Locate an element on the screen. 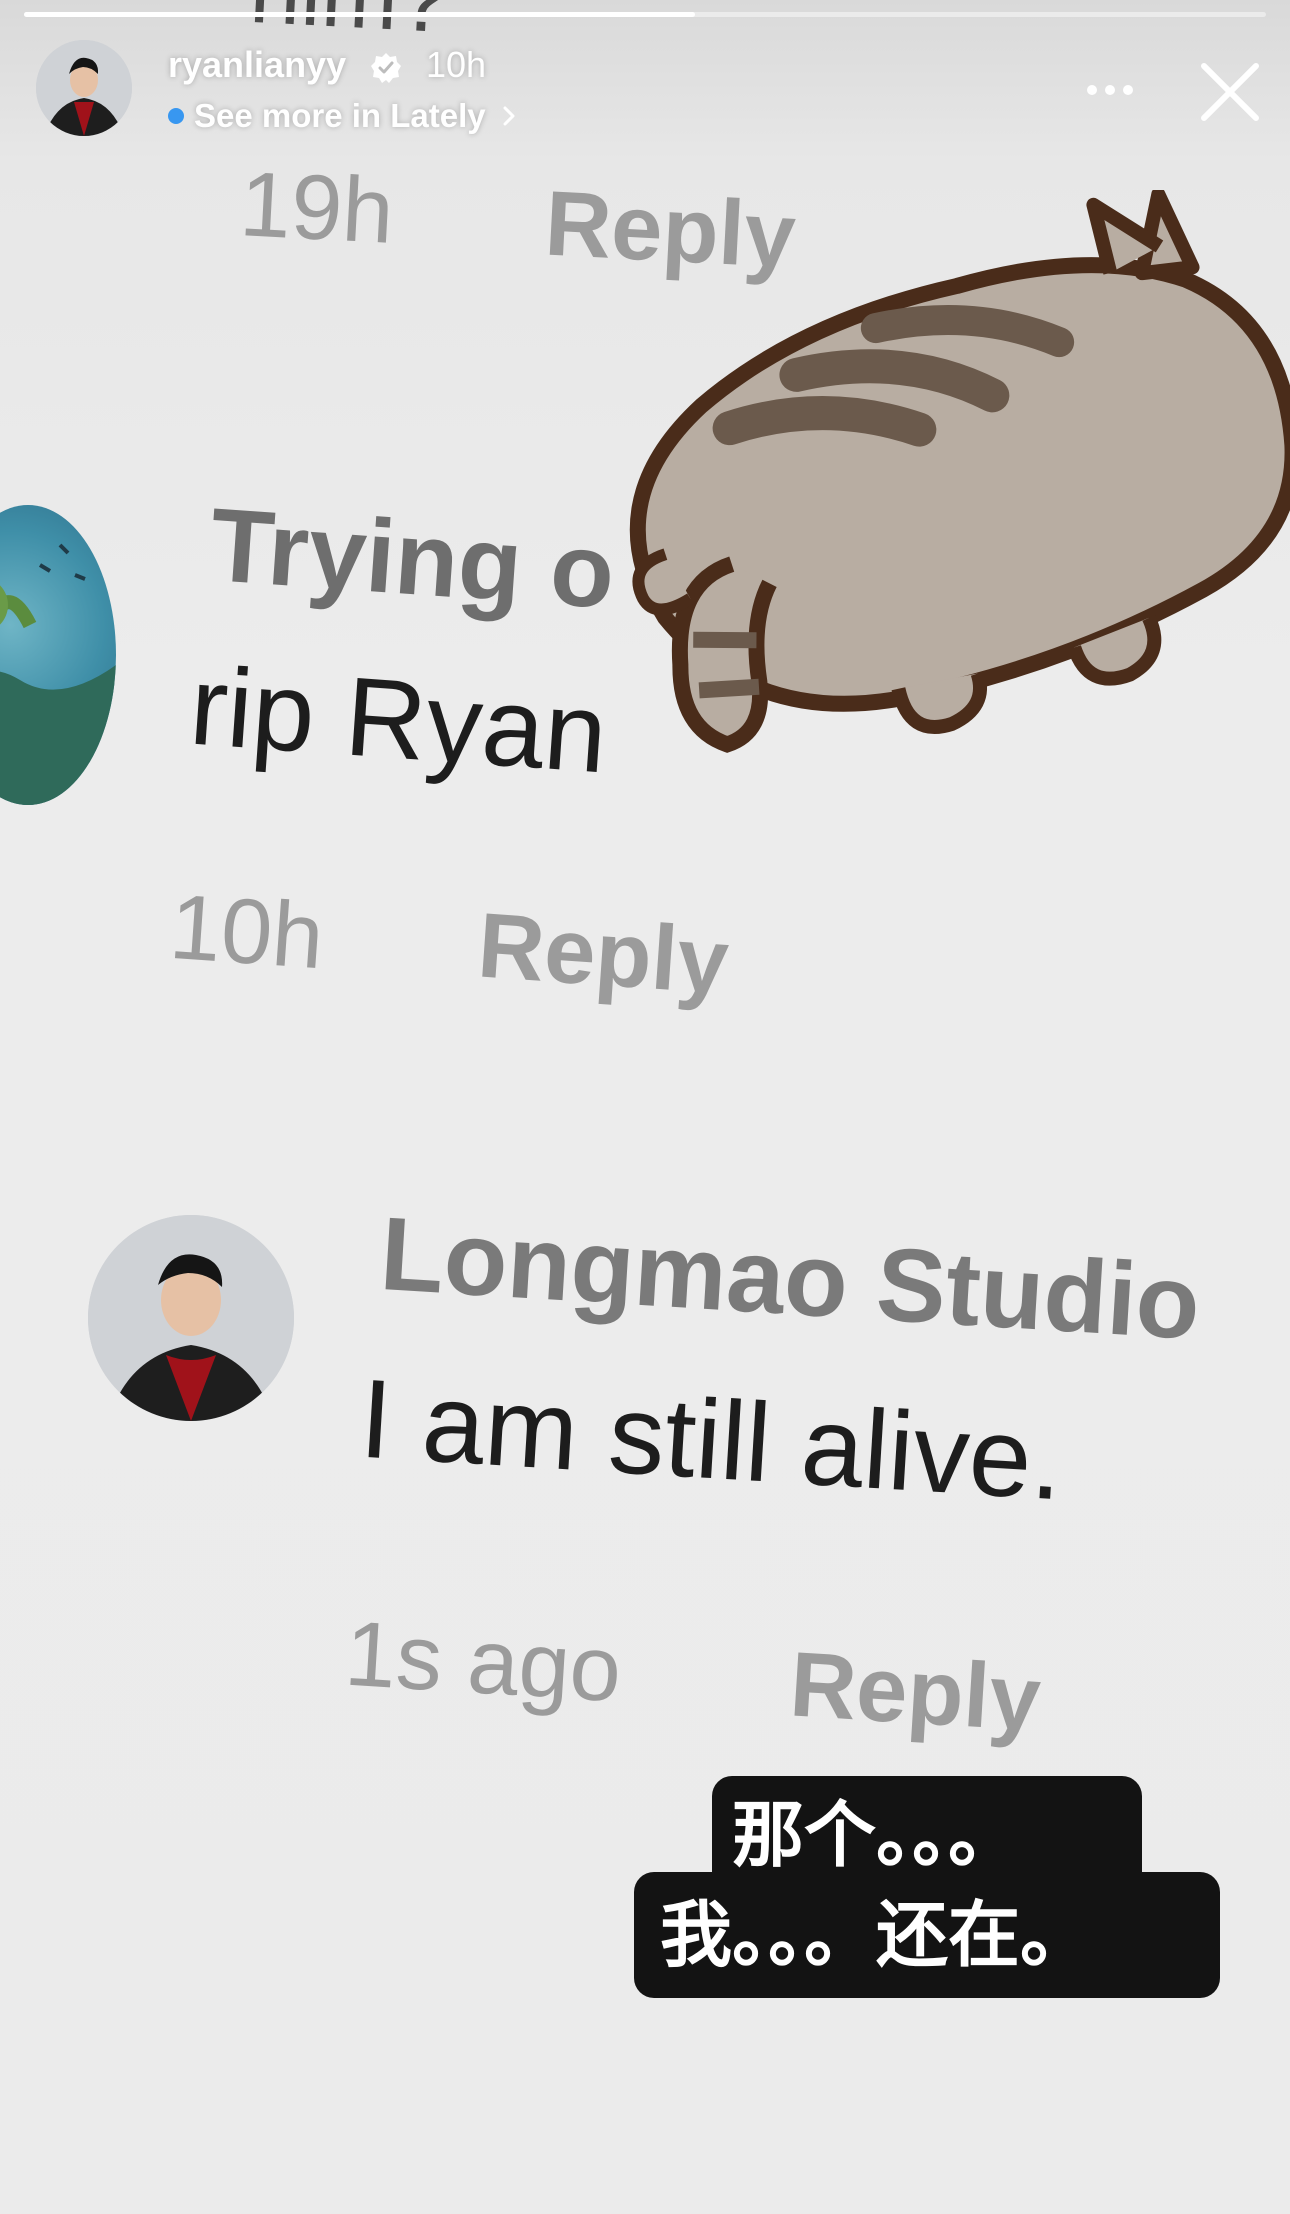  commenter-name-1: Trying o is located at coordinates (412, 559).